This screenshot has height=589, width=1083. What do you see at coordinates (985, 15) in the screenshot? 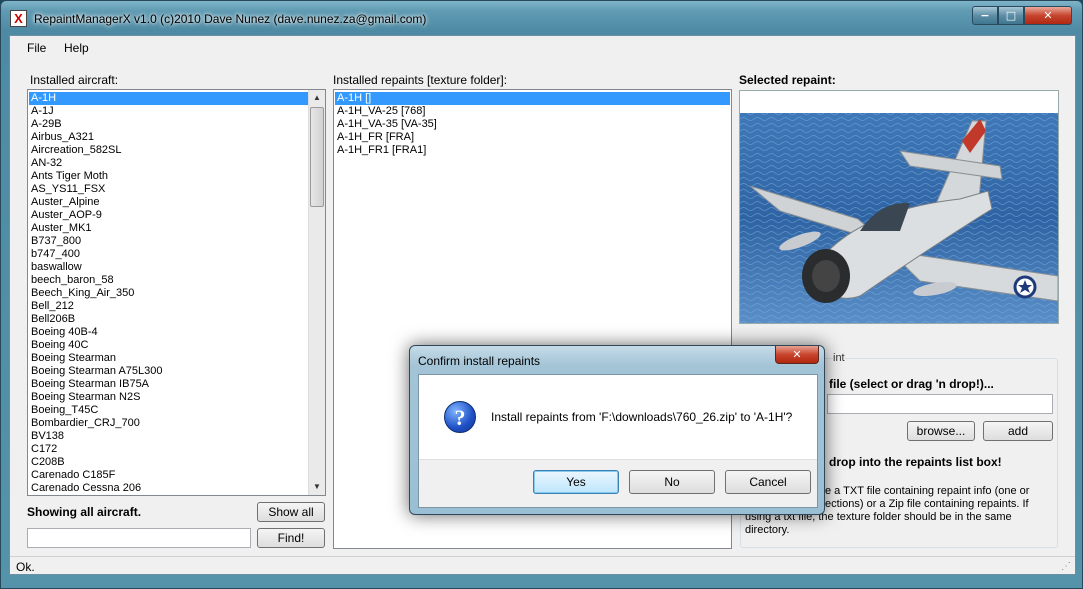
I see `minimize-button: −` at bounding box center [985, 15].